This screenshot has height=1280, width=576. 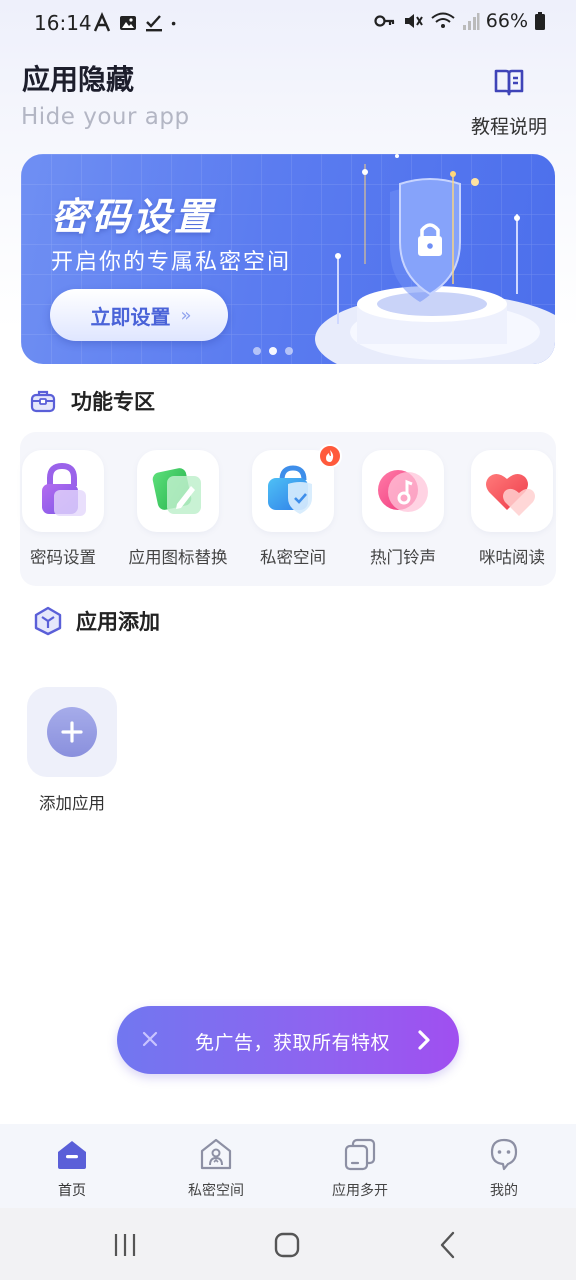 I want to click on promo-text: 免广告，获取所有特权, so click(x=293, y=1043).